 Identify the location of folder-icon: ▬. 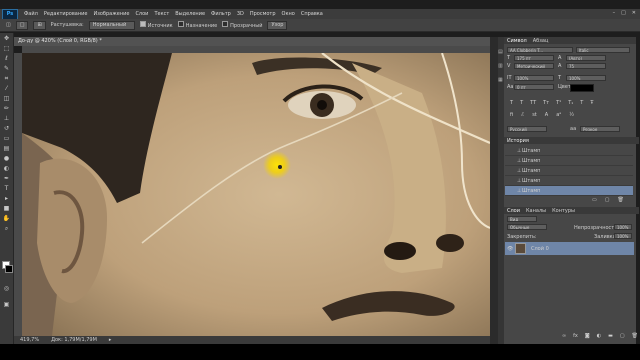
(610, 336).